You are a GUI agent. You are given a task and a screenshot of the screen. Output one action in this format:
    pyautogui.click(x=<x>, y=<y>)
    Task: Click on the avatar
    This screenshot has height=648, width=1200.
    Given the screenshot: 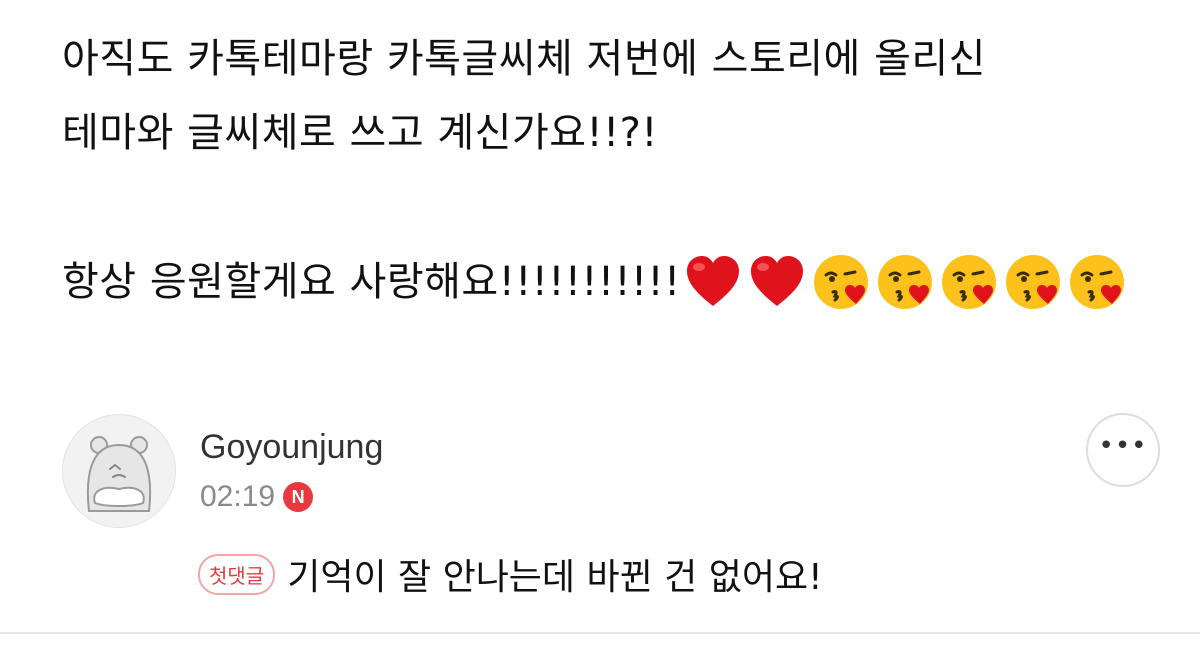 What is the action you would take?
    pyautogui.click(x=119, y=471)
    